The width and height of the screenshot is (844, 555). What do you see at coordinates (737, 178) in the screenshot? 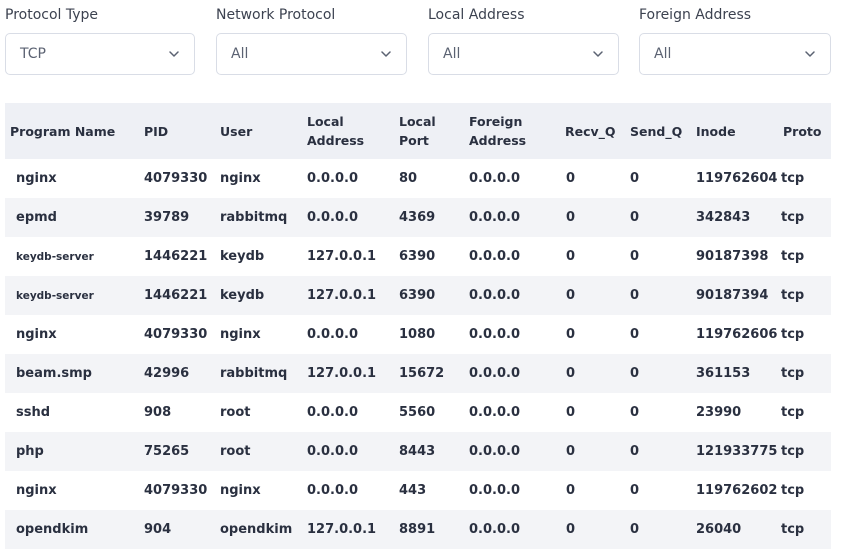
I see `cell-inode: 119762604` at bounding box center [737, 178].